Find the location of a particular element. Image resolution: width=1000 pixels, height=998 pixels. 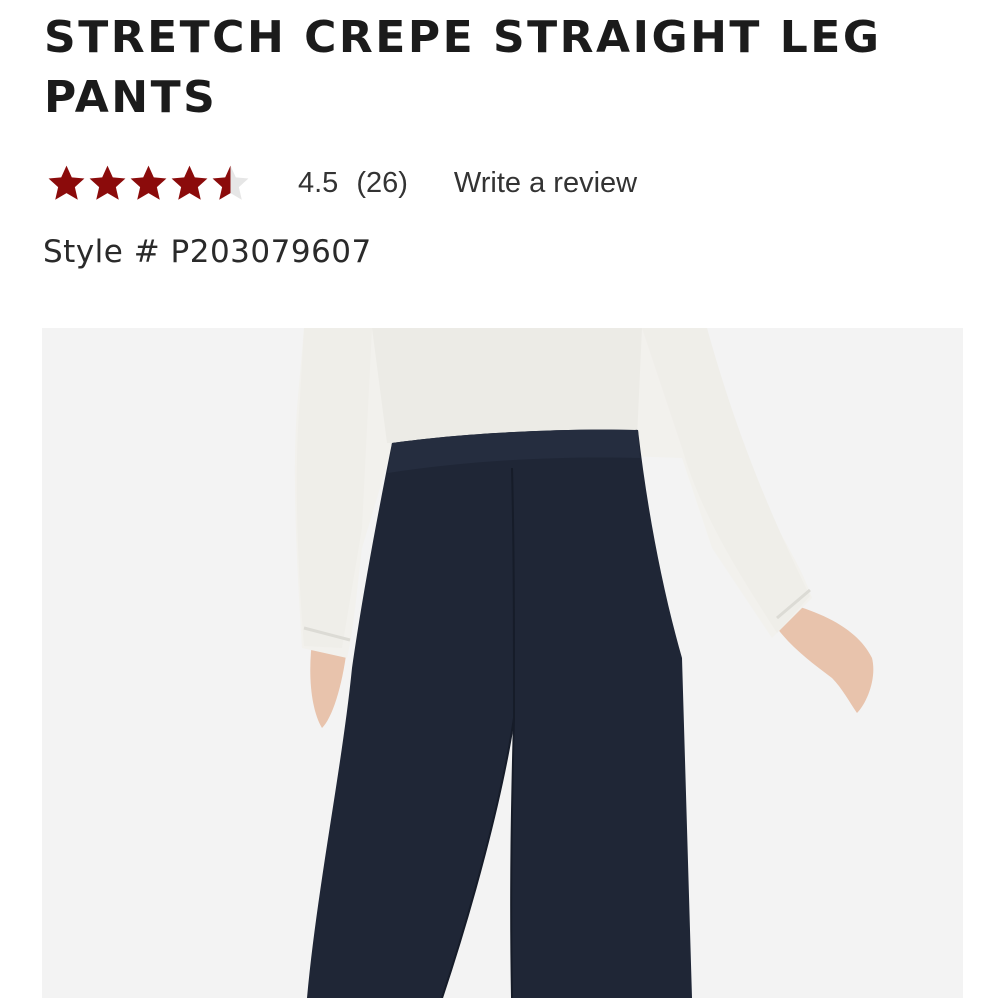

review-count: (26) is located at coordinates (382, 183).